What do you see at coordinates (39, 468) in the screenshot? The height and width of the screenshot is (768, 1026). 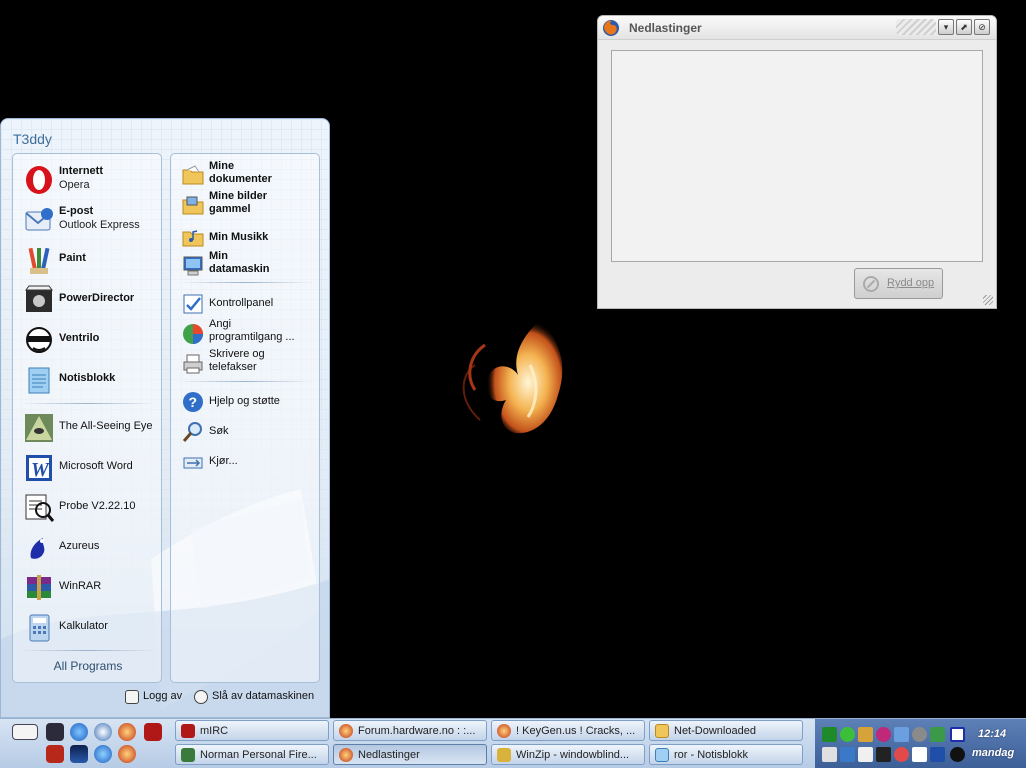 I see `word-icon: W` at bounding box center [39, 468].